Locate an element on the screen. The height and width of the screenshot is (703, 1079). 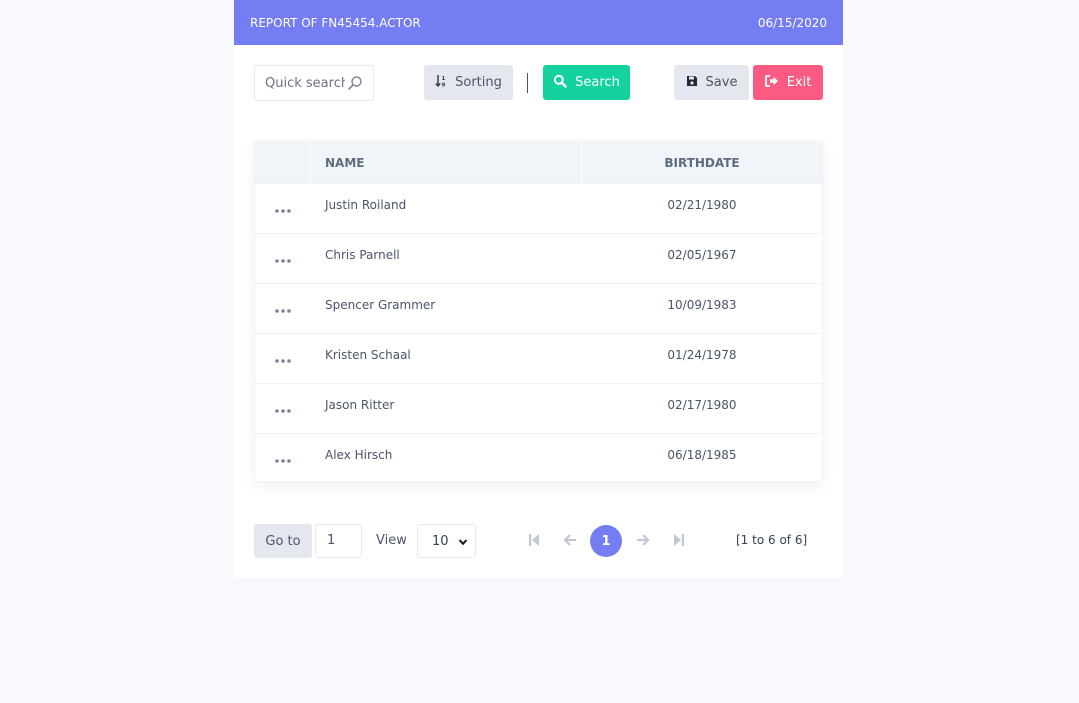
page-range-text: [1 to 6 of 6] is located at coordinates (772, 540).